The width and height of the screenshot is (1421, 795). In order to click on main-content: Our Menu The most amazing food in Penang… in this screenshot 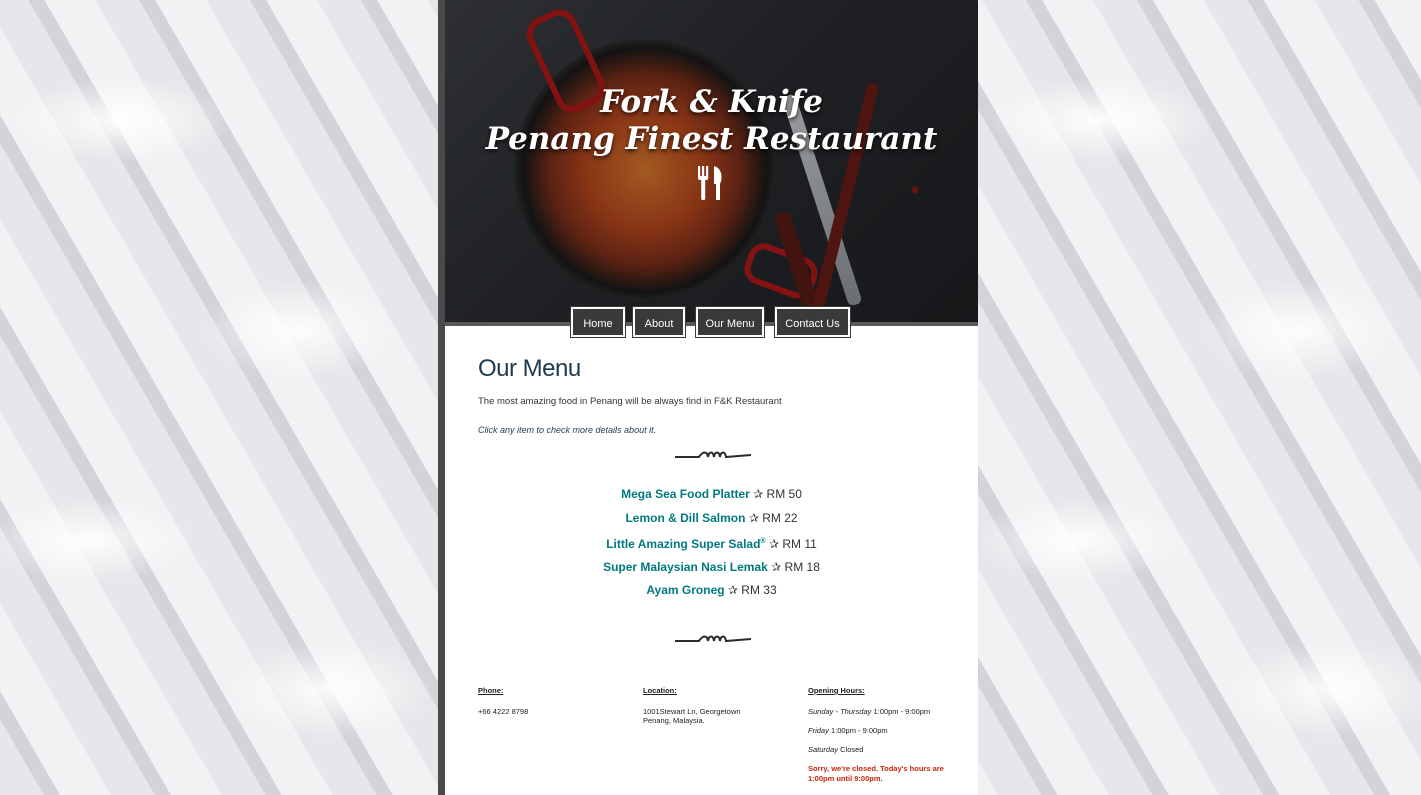, I will do `click(713, 395)`.